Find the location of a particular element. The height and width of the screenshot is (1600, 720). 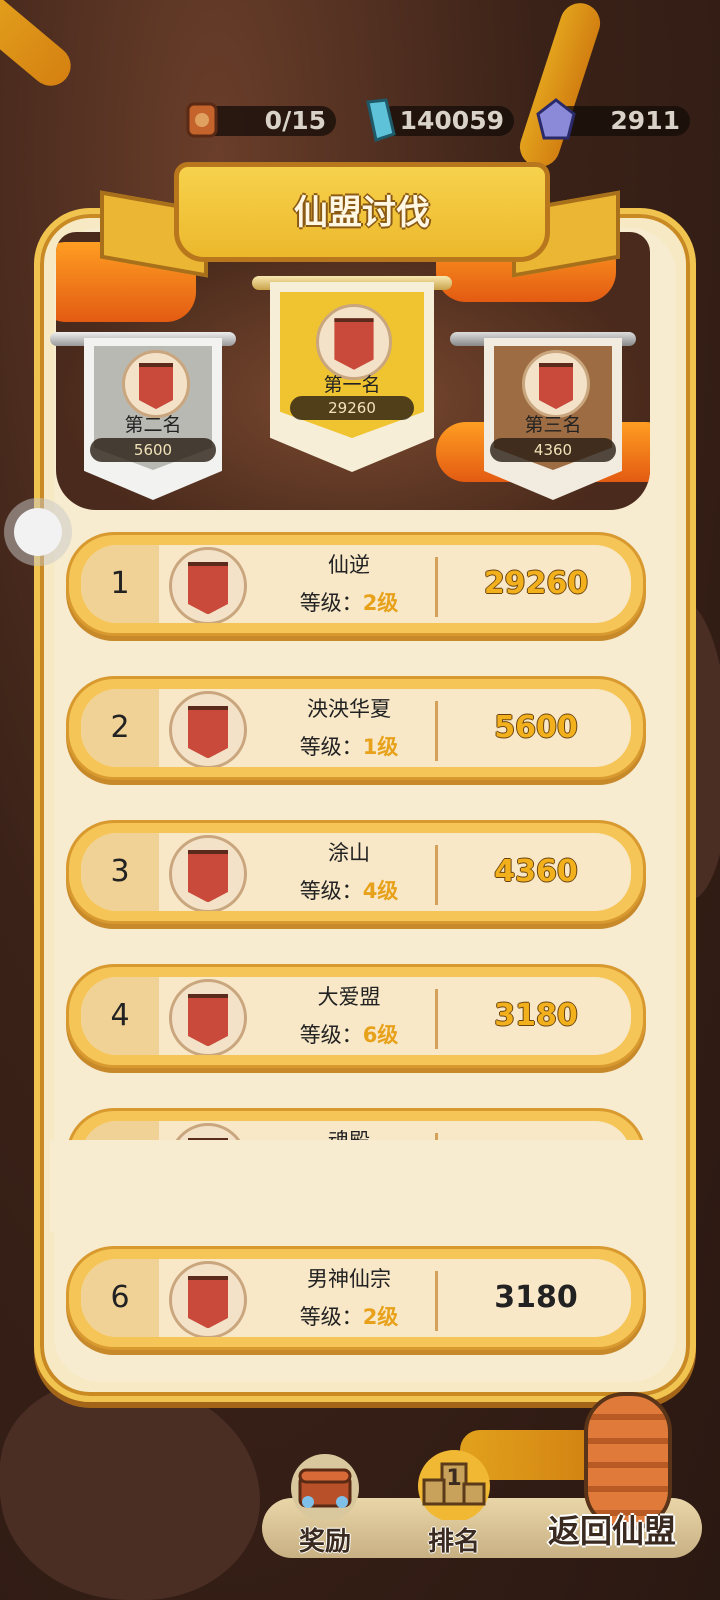

ranking-label: 排名 is located at coordinates (453, 1542).